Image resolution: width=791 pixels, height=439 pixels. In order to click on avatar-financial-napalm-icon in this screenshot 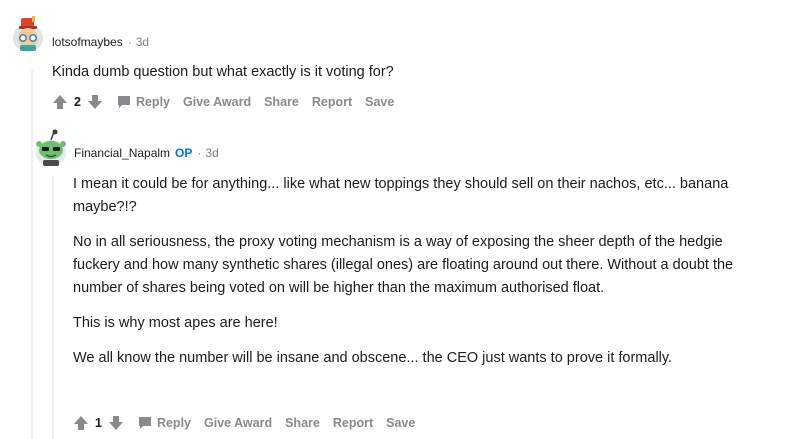, I will do `click(51, 147)`.